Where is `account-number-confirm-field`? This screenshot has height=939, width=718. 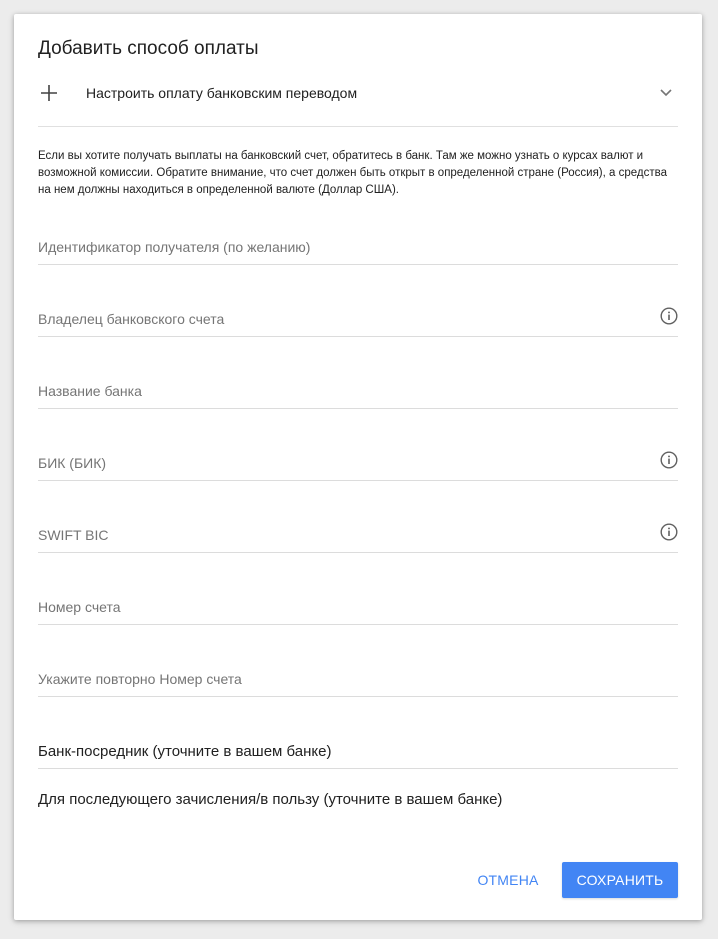
account-number-confirm-field is located at coordinates (358, 677).